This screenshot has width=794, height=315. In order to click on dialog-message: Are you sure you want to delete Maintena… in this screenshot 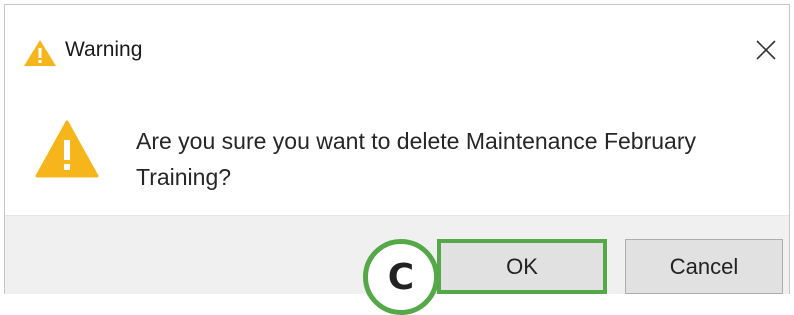, I will do `click(416, 159)`.